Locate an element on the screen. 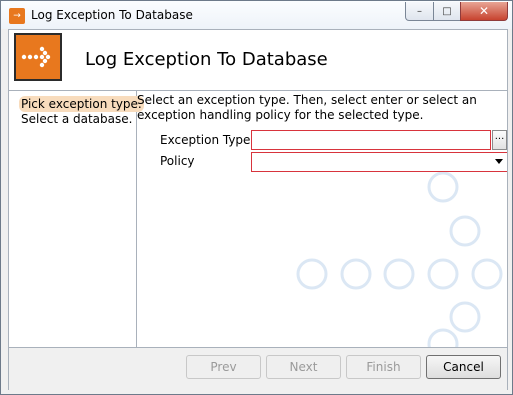 The image size is (513, 395). step-pick-exception-type: Pick exception type. is located at coordinates (81, 104).